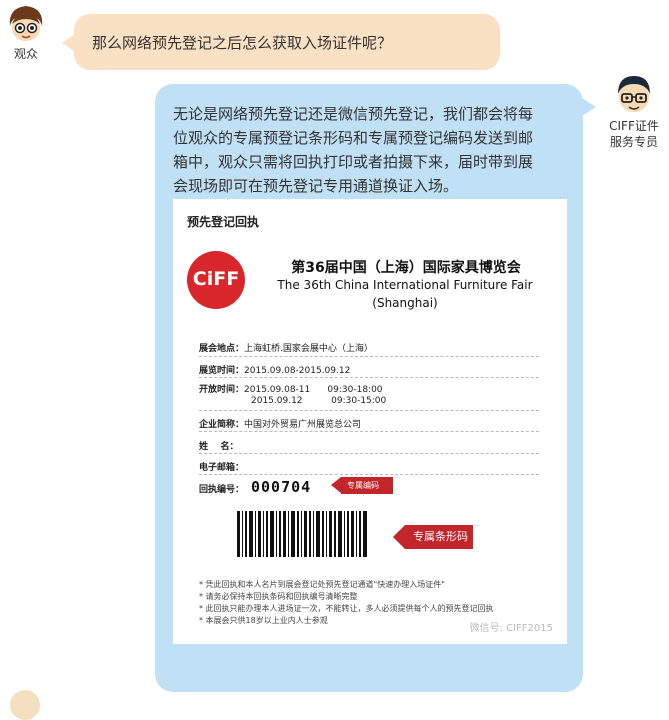 The image size is (669, 720). I want to click on agent-label: CIFF证件 服务专员, so click(633, 134).